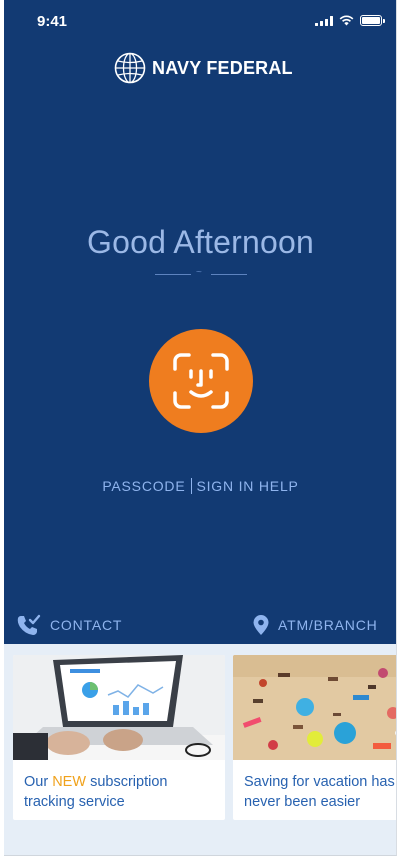 This screenshot has height=860, width=401. I want to click on globe-logo-icon, so click(130, 68).